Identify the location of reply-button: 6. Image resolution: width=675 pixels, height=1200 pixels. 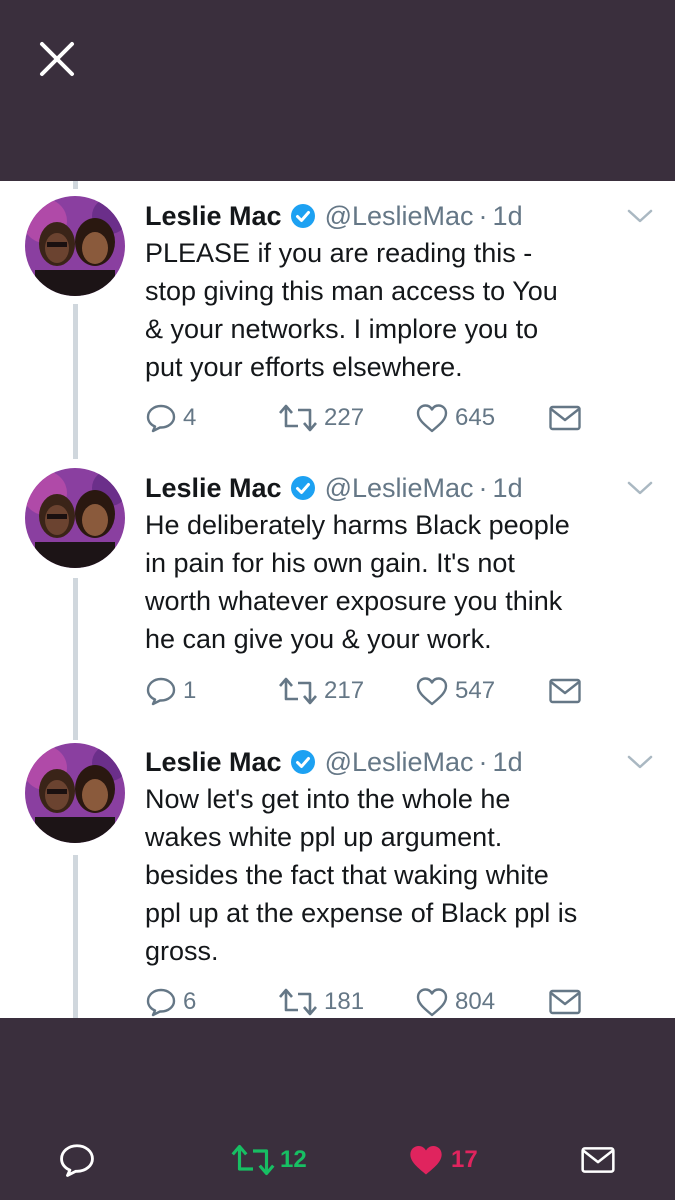
(170, 1000).